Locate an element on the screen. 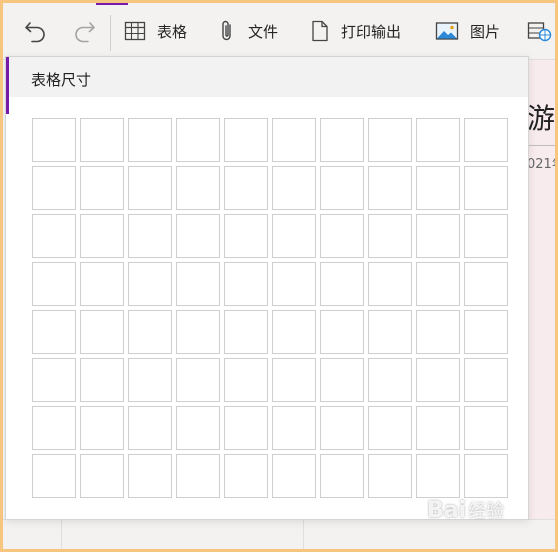  insert-file-label: 文件 is located at coordinates (263, 31).